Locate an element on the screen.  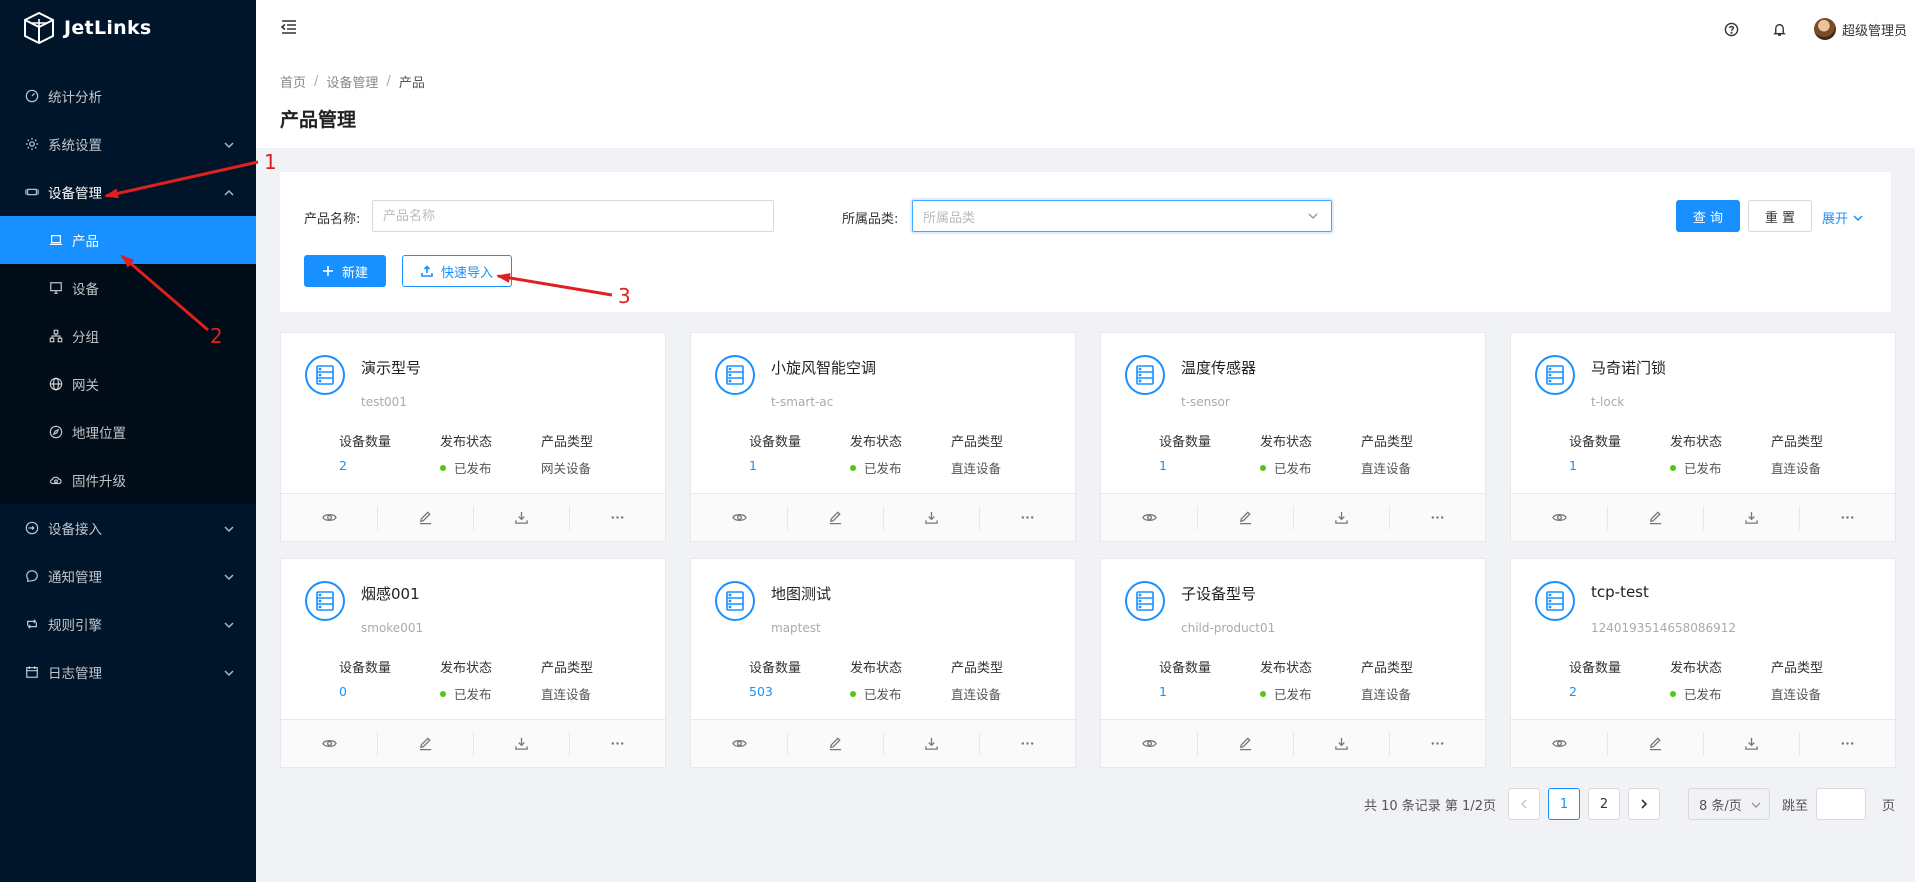
product-card: 地图测试 maptest 设备数量 503 发布状态 已发布 产品类型 直连设备 is located at coordinates (883, 663).